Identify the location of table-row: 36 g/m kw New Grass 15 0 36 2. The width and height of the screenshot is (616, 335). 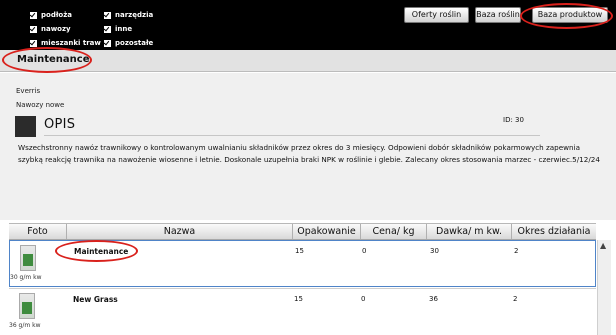
(302, 311).